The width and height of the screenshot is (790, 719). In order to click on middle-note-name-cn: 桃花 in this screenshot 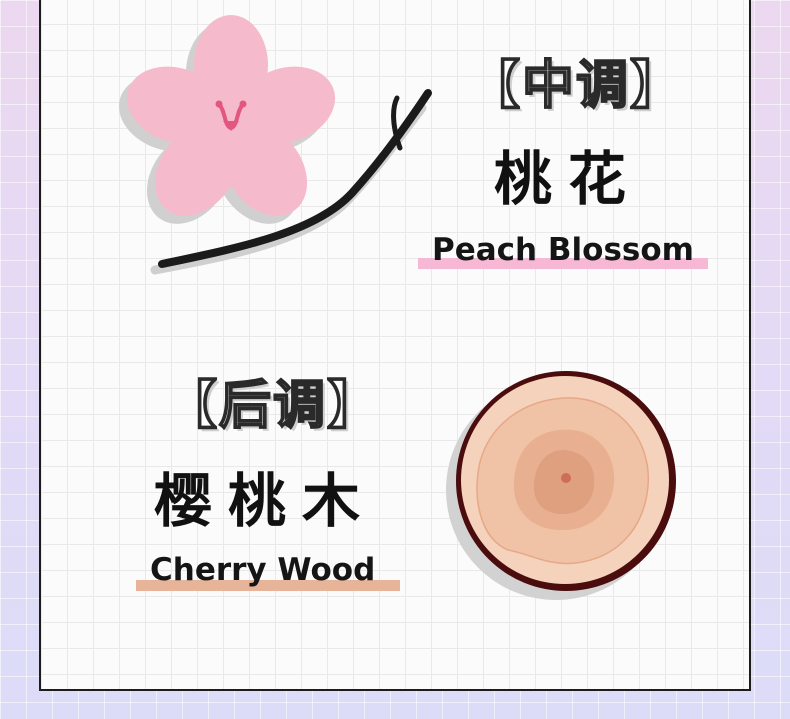, I will do `click(568, 179)`.